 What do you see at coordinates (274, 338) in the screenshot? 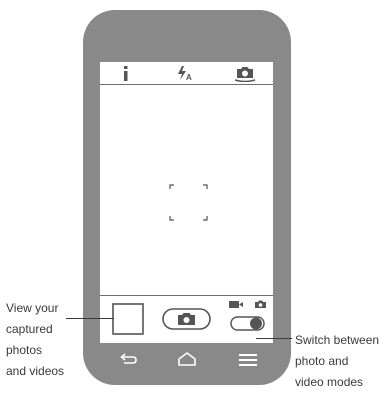
I see `mode-switch-callout-leader` at bounding box center [274, 338].